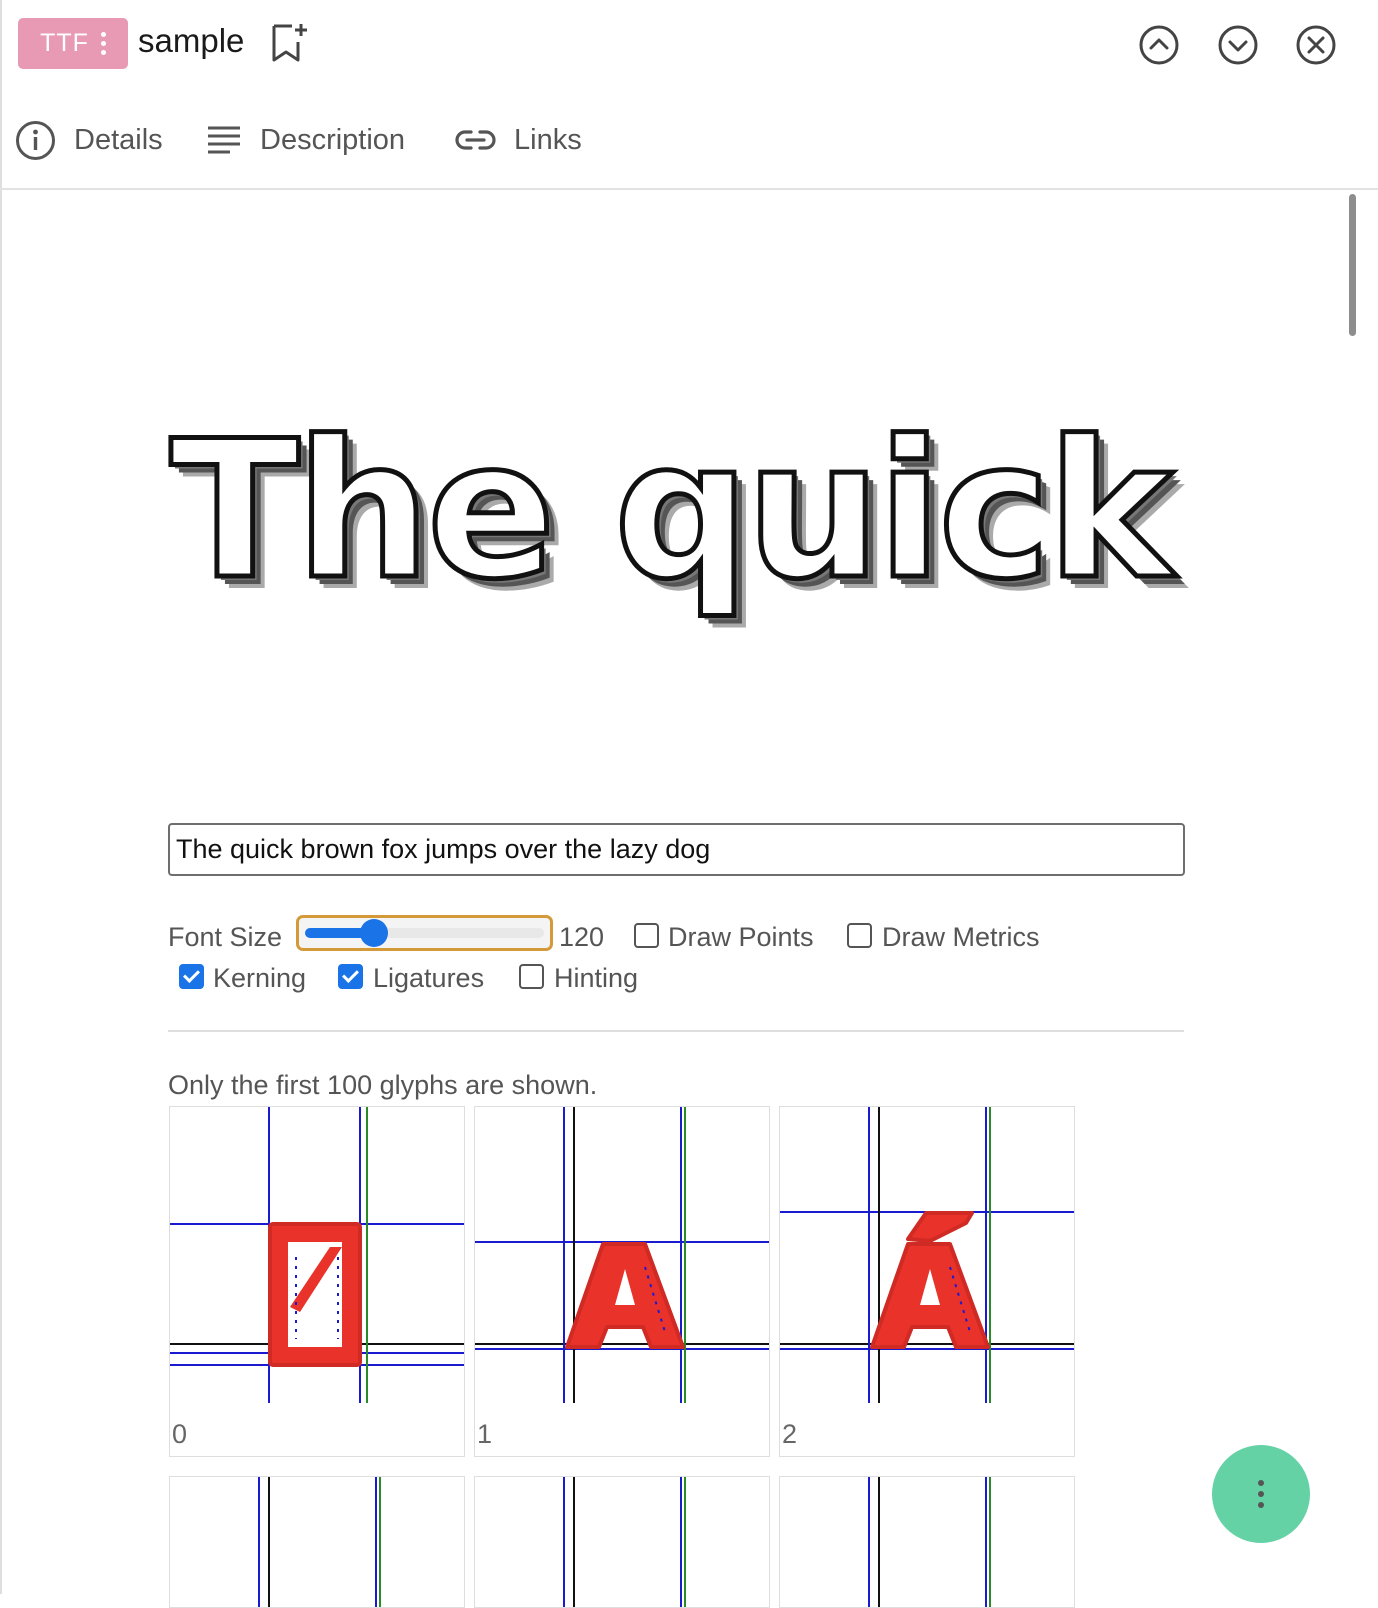 The height and width of the screenshot is (1608, 1378). Describe the element at coordinates (118, 139) in the screenshot. I see `tab-details-label: Details` at that location.